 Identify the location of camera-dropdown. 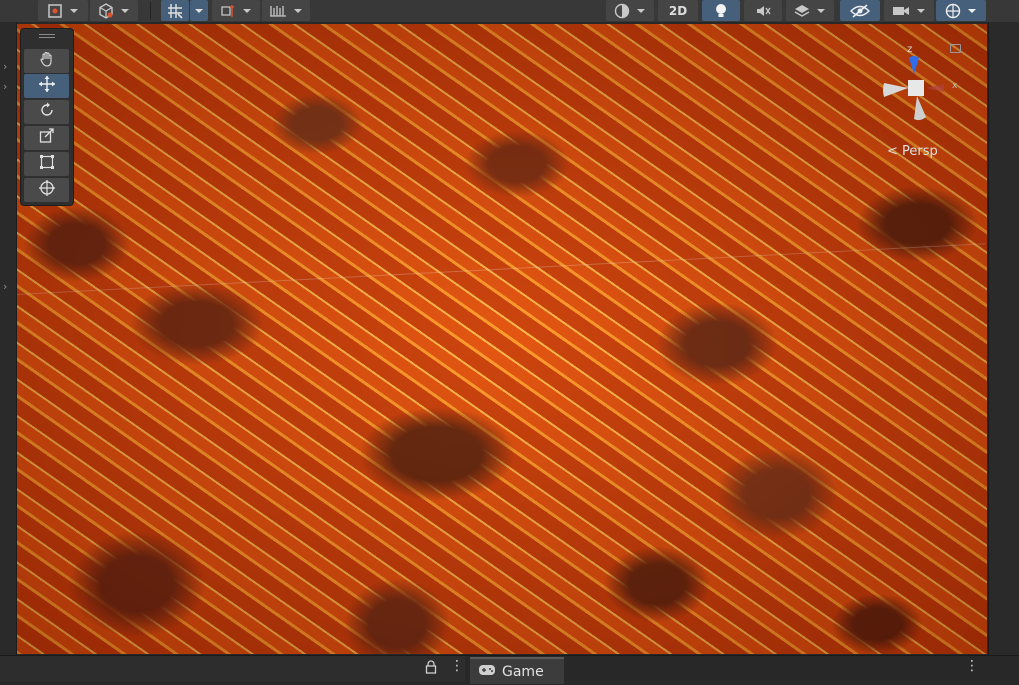
(909, 10).